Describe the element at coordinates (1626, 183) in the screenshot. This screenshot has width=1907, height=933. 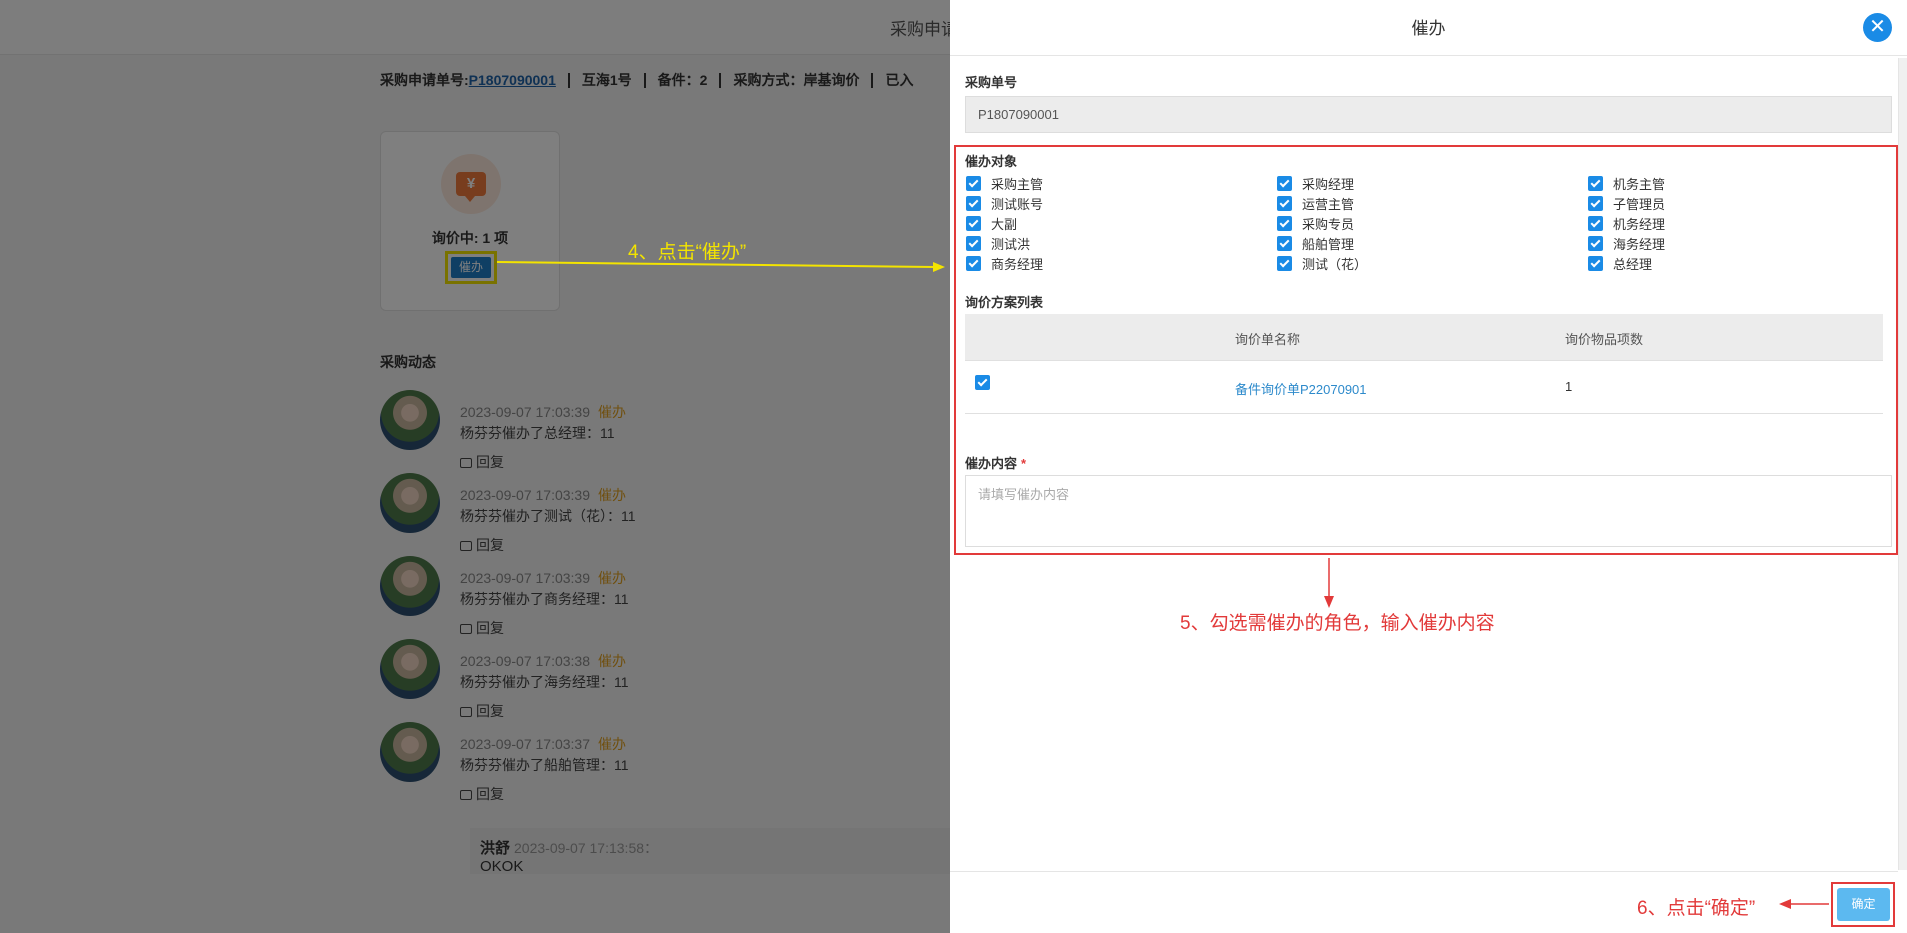
I see `target-checkbox: 机务主管` at that location.